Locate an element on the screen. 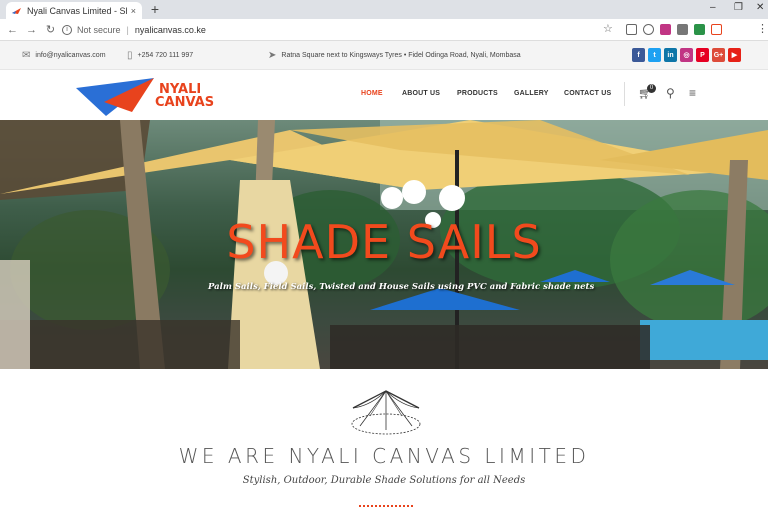  twitter-icon: t is located at coordinates (654, 55).